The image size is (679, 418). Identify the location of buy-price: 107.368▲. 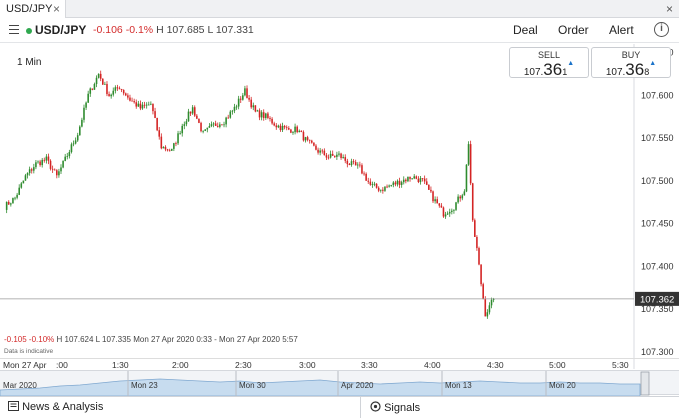
(631, 70).